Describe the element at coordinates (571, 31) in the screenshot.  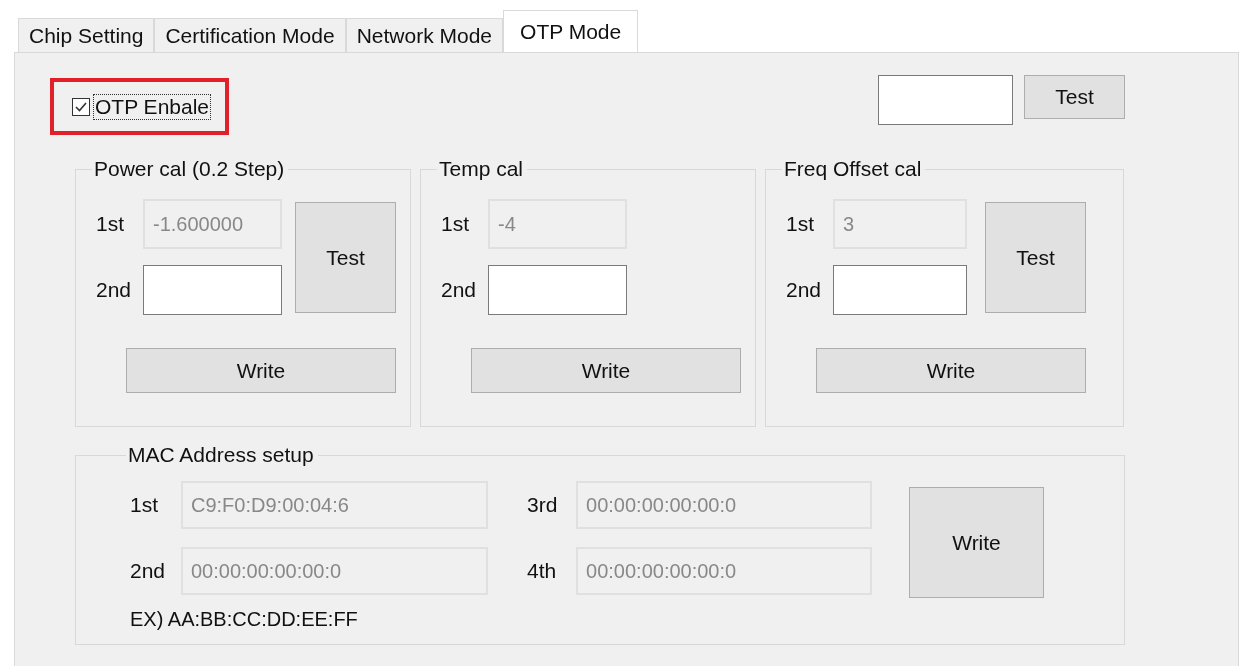
I see `tab: OTP Mode` at that location.